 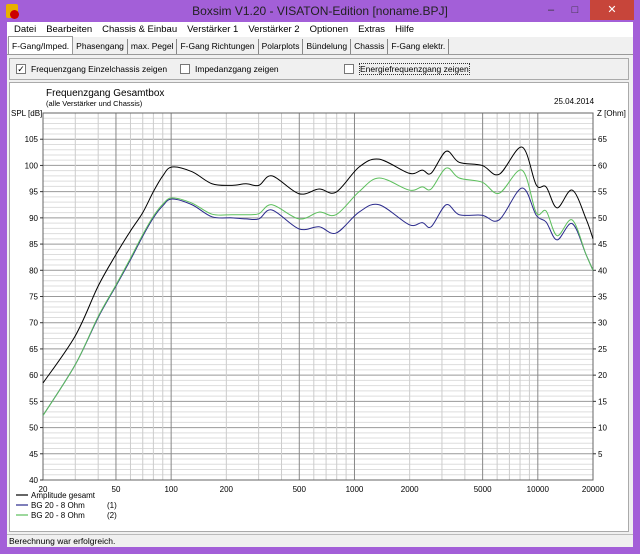 What do you see at coordinates (612, 10) in the screenshot?
I see `close-button: ✕` at bounding box center [612, 10].